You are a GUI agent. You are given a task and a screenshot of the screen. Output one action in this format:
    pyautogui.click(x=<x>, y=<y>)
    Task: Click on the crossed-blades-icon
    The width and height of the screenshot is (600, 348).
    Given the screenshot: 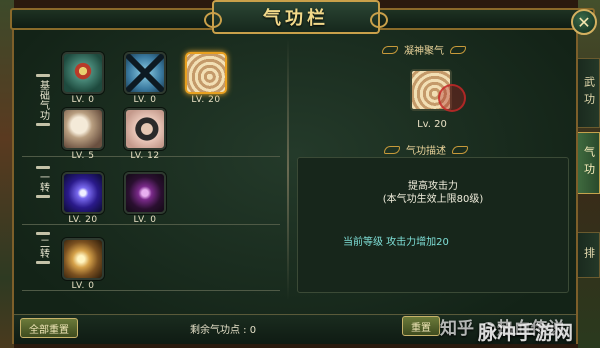 What is the action you would take?
    pyautogui.click(x=145, y=73)
    